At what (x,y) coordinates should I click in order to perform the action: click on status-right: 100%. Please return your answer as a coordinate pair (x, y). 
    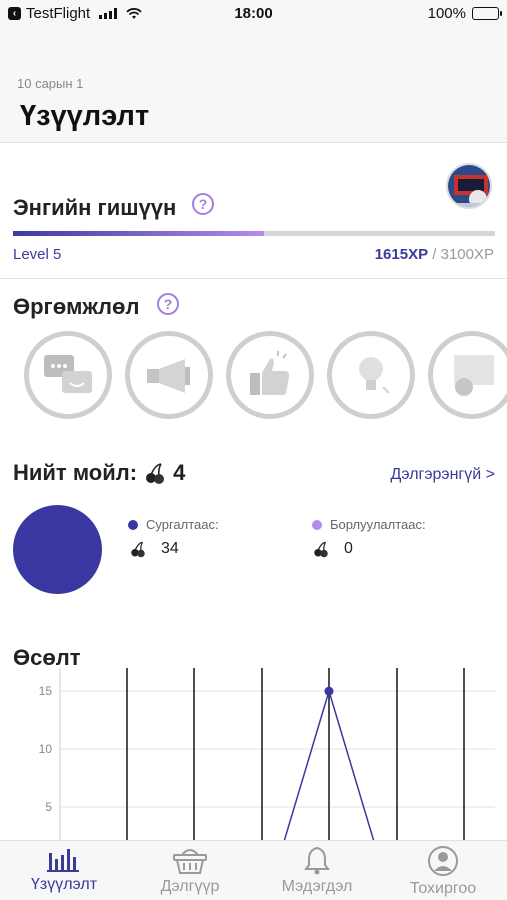
    Looking at the image, I should click on (464, 13).